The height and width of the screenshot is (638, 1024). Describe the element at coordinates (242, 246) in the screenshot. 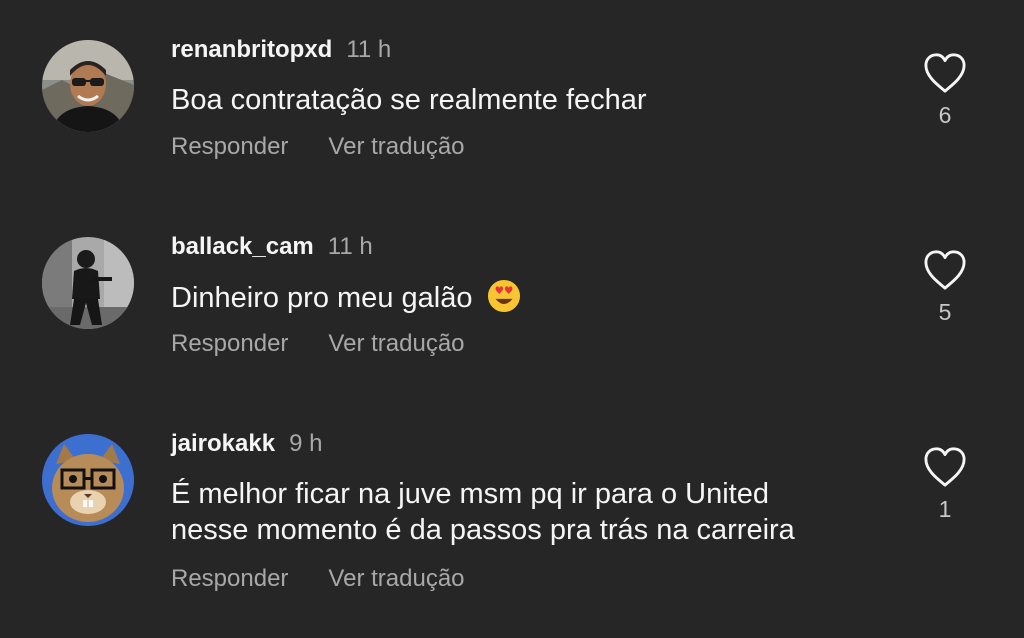

I see `username: ballack_cam` at that location.